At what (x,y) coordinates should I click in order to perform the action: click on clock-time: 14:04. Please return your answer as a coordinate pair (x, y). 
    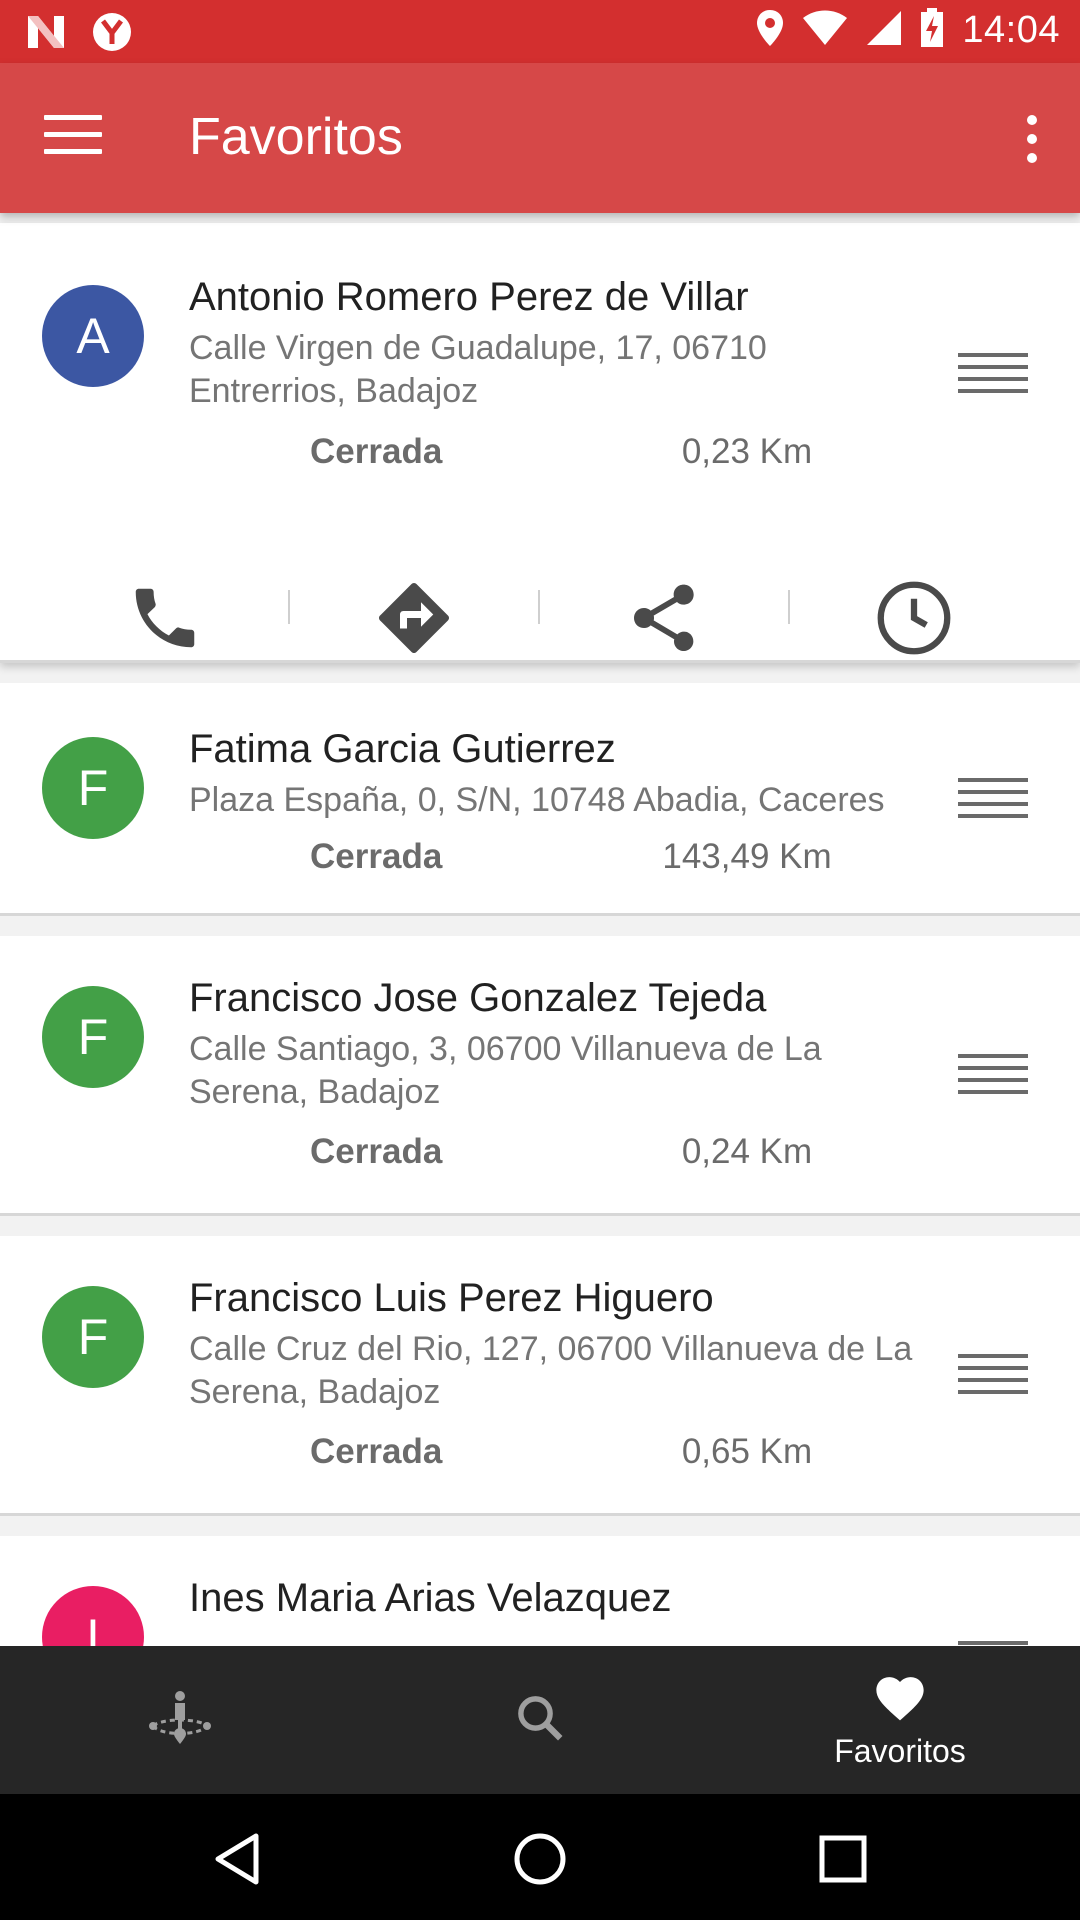
    Looking at the image, I should click on (1011, 30).